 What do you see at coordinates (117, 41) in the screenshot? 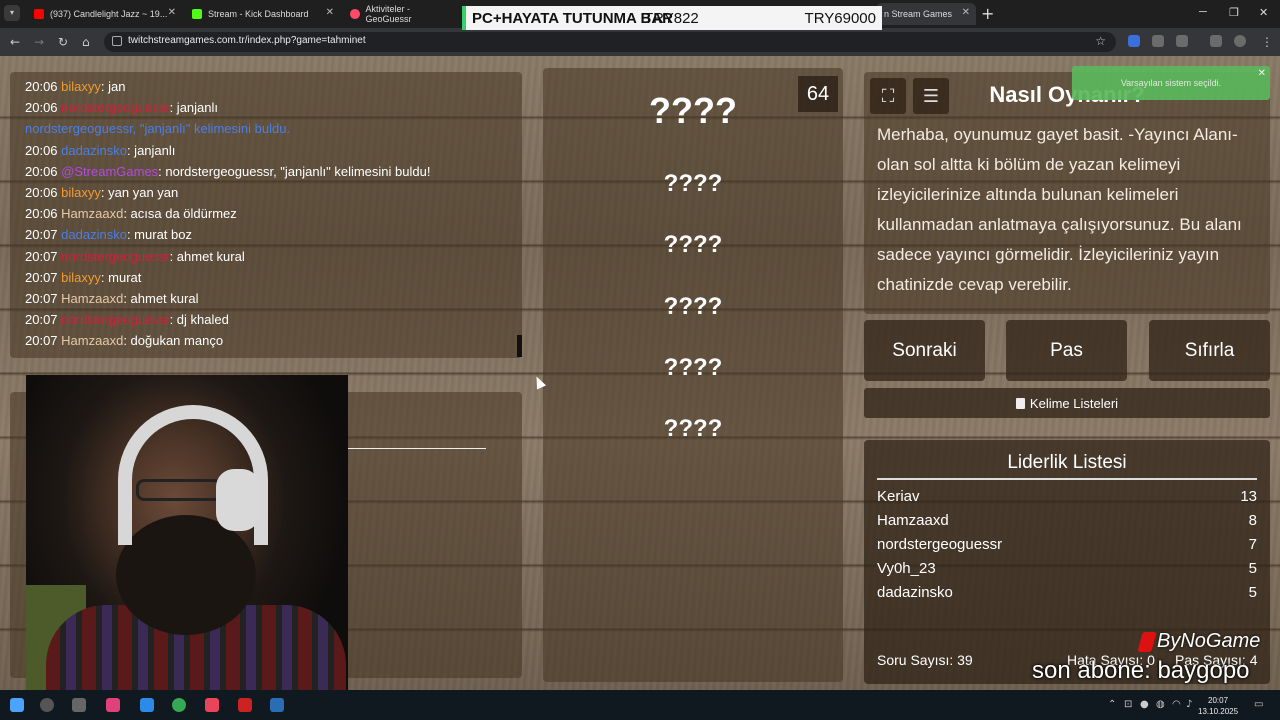
I see `site-info-icon` at bounding box center [117, 41].